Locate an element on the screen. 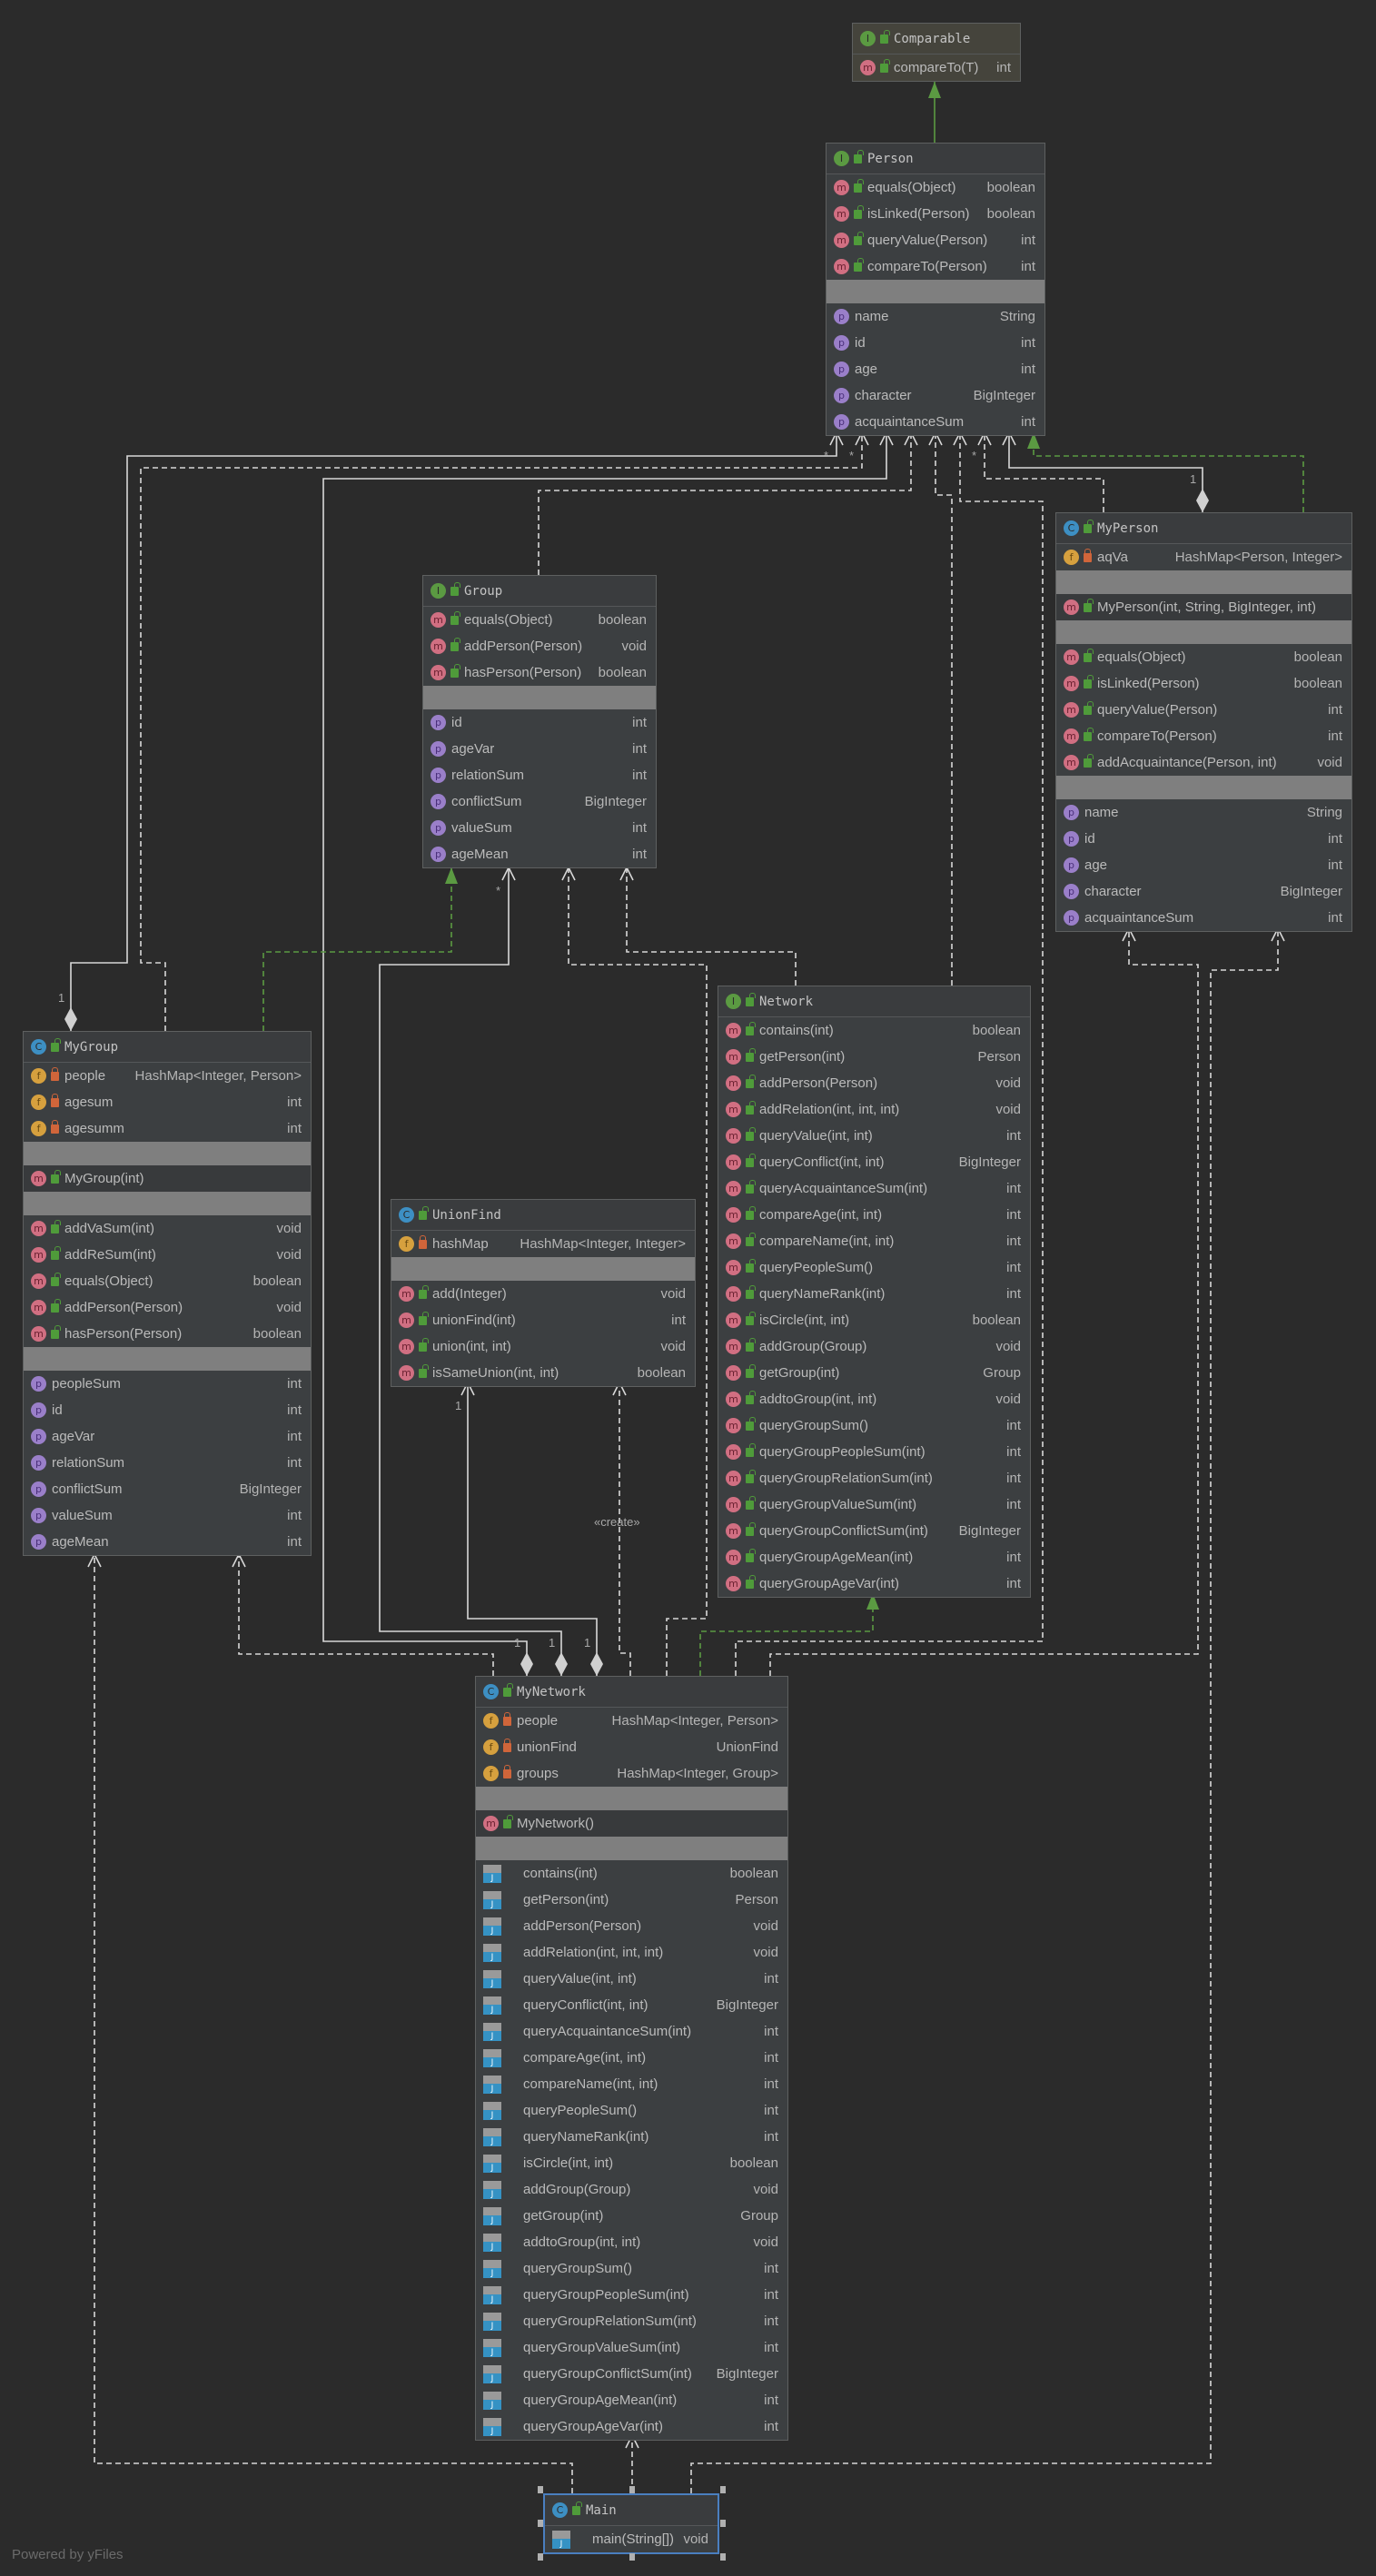 The width and height of the screenshot is (1376, 2576). class-header: C MyPerson is located at coordinates (1203, 528).